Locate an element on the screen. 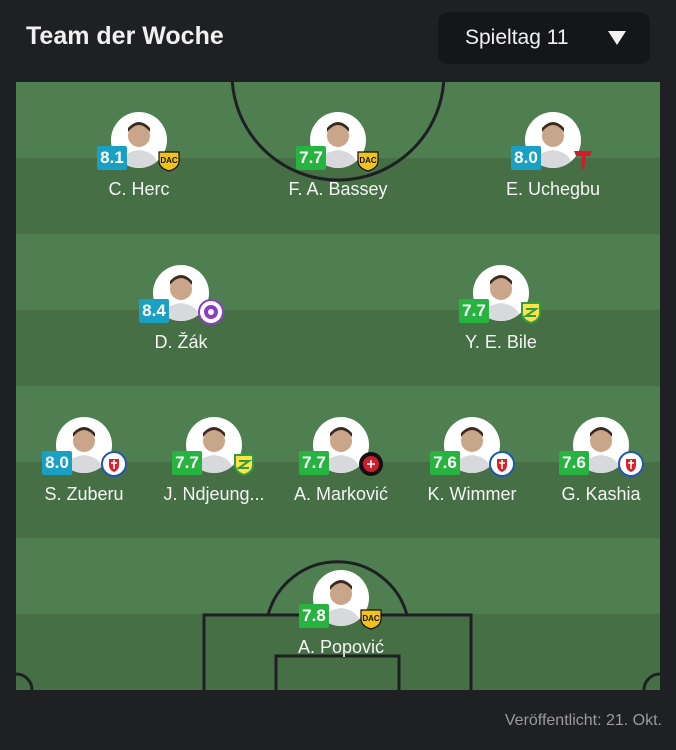 The image size is (676, 750). matchday-select: Spieltag 11 is located at coordinates (544, 38).